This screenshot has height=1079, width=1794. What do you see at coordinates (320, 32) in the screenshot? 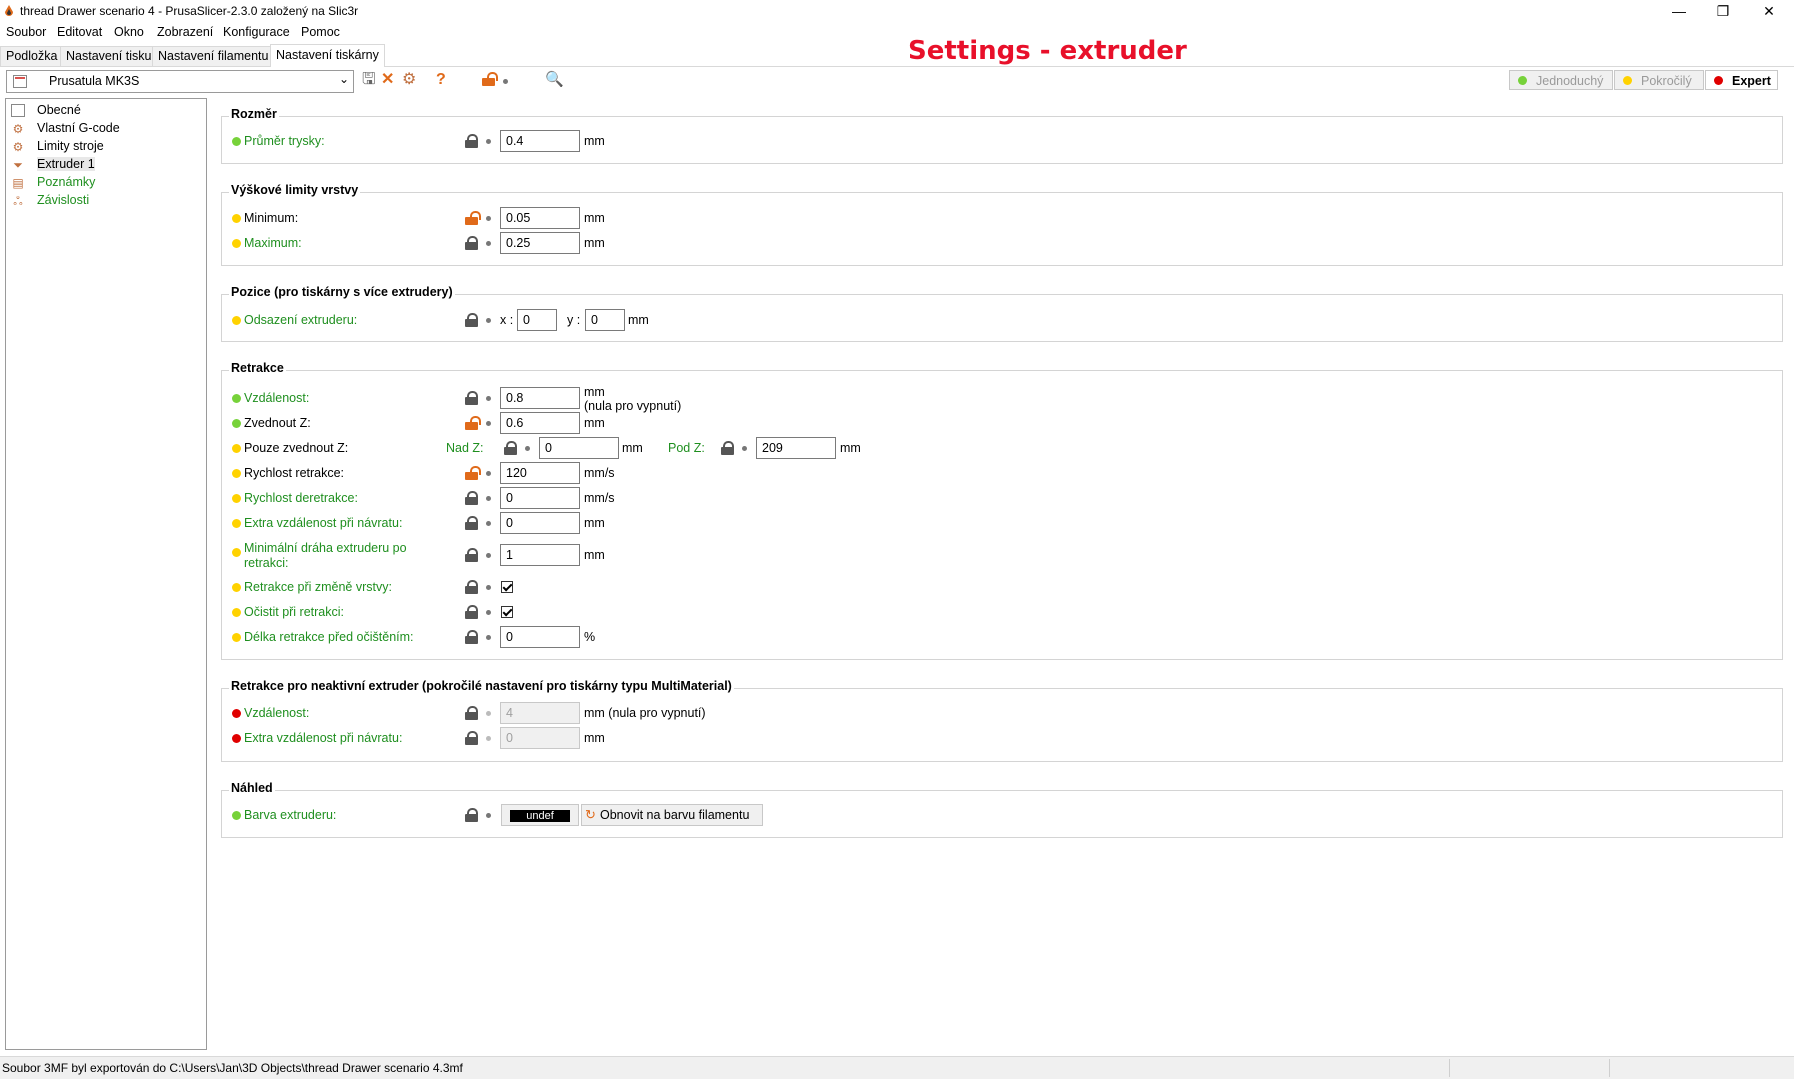
I see `menu-pomoc: Pomoc` at bounding box center [320, 32].